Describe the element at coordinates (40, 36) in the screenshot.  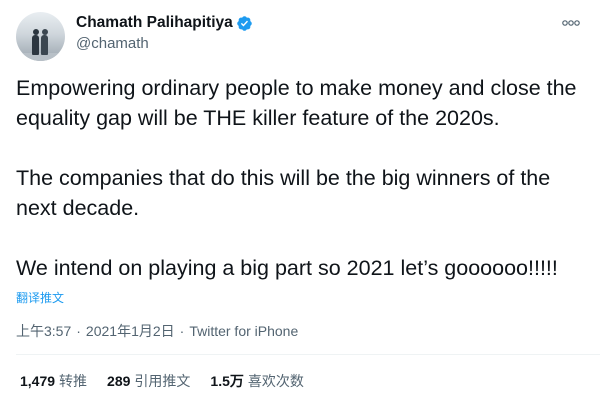
I see `avatar` at that location.